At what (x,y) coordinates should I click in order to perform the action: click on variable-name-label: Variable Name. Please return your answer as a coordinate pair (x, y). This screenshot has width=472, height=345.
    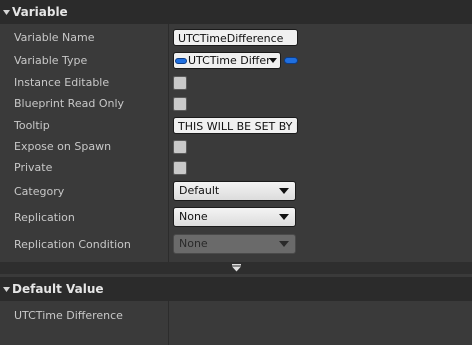
    Looking at the image, I should click on (54, 37).